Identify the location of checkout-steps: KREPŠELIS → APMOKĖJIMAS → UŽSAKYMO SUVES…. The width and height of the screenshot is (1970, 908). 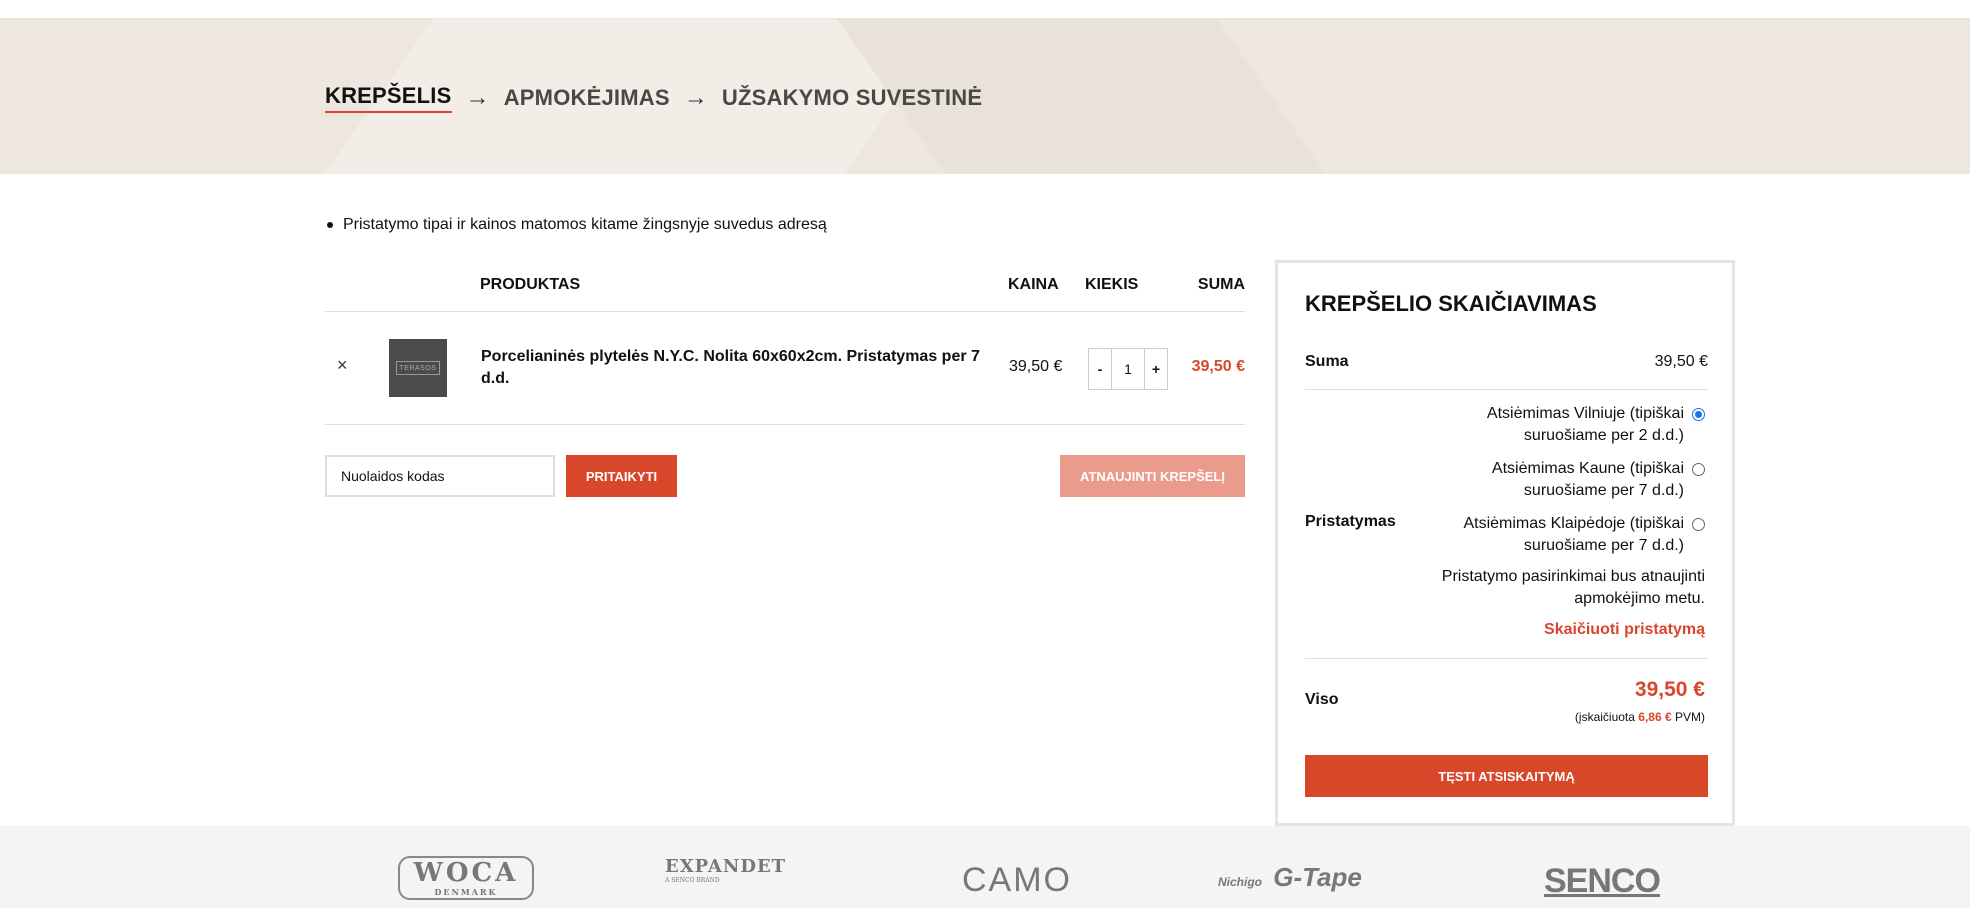
(653, 98).